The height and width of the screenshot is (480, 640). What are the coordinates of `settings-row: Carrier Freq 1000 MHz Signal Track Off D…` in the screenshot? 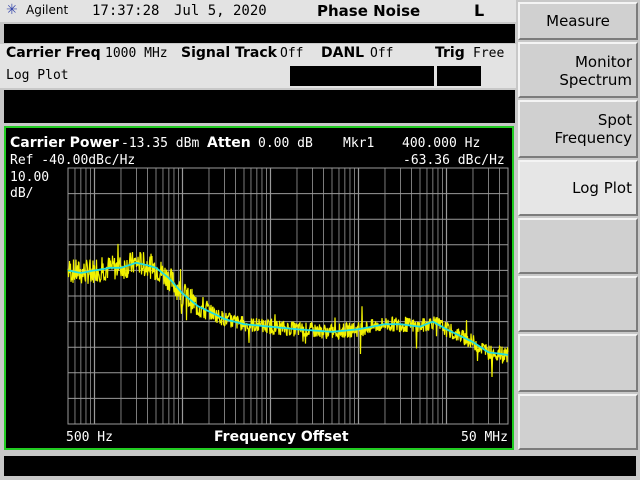 It's located at (258, 54).